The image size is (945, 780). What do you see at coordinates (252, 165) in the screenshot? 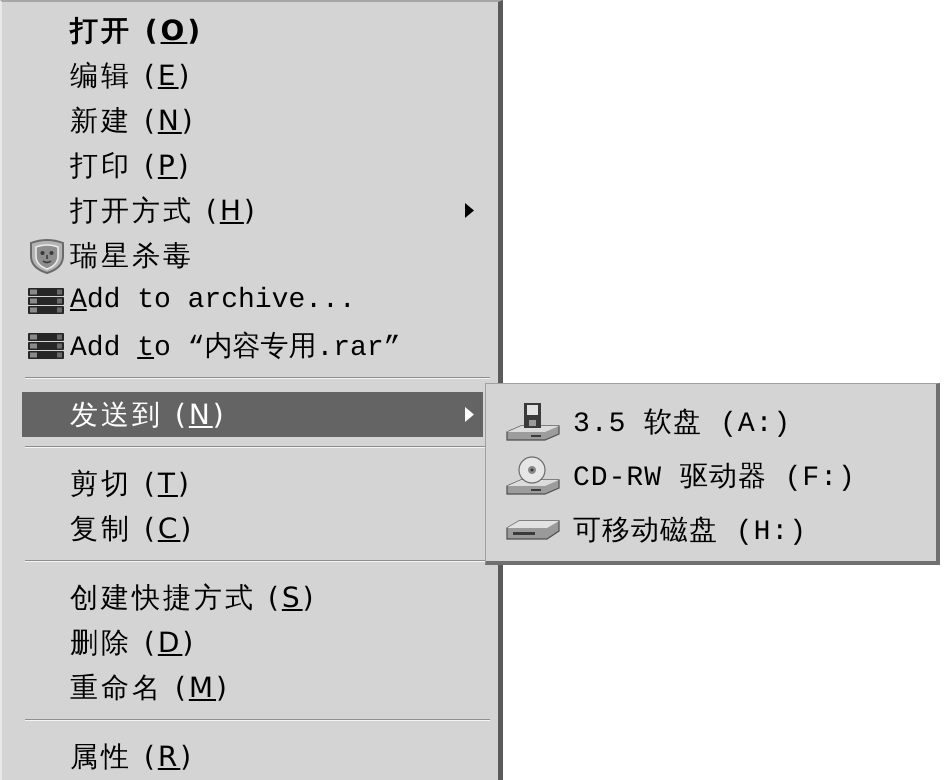
I see `menu-item: 打印 (P)` at bounding box center [252, 165].